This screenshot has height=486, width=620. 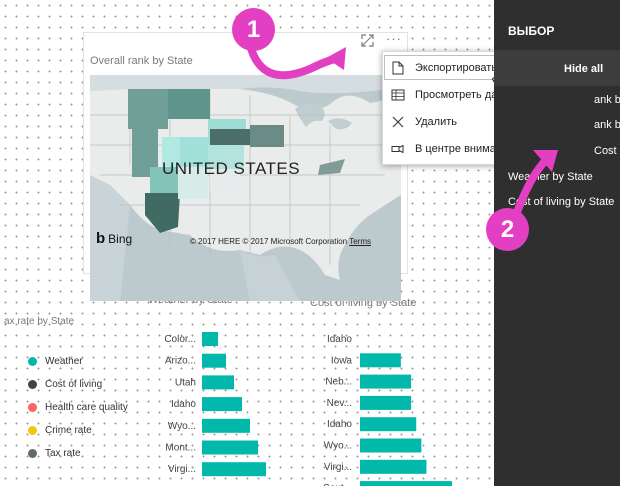 What do you see at coordinates (607, 151) in the screenshot?
I see `pane-item: Cost of living` at bounding box center [607, 151].